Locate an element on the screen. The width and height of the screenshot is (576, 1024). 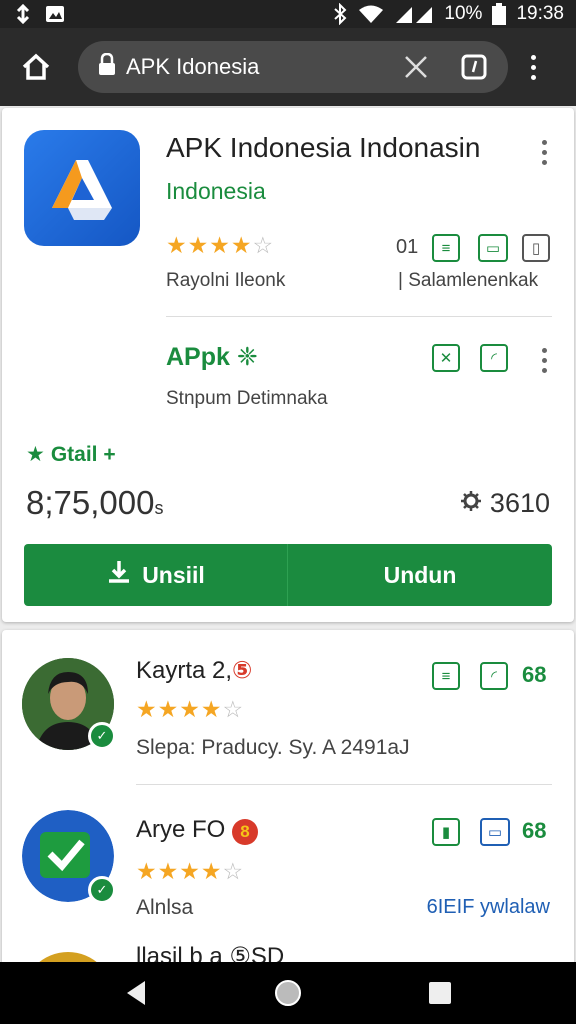
editors-choice-text: Gtail + is located at coordinates (83, 454).